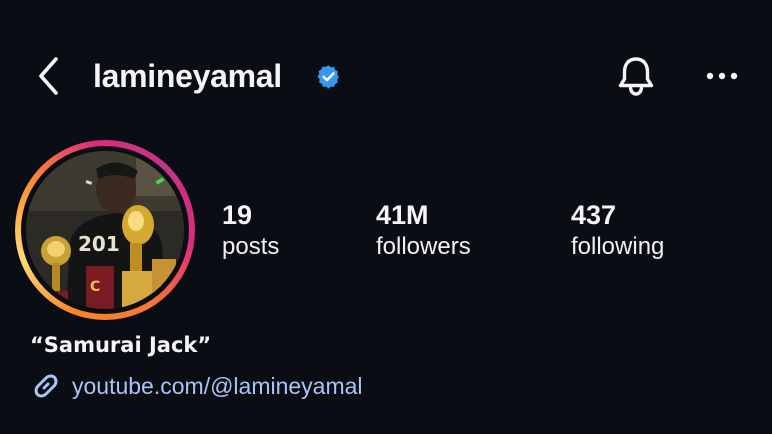 This screenshot has width=772, height=434. What do you see at coordinates (99, 244) in the screenshot?
I see `svg-text: 201` at bounding box center [99, 244].